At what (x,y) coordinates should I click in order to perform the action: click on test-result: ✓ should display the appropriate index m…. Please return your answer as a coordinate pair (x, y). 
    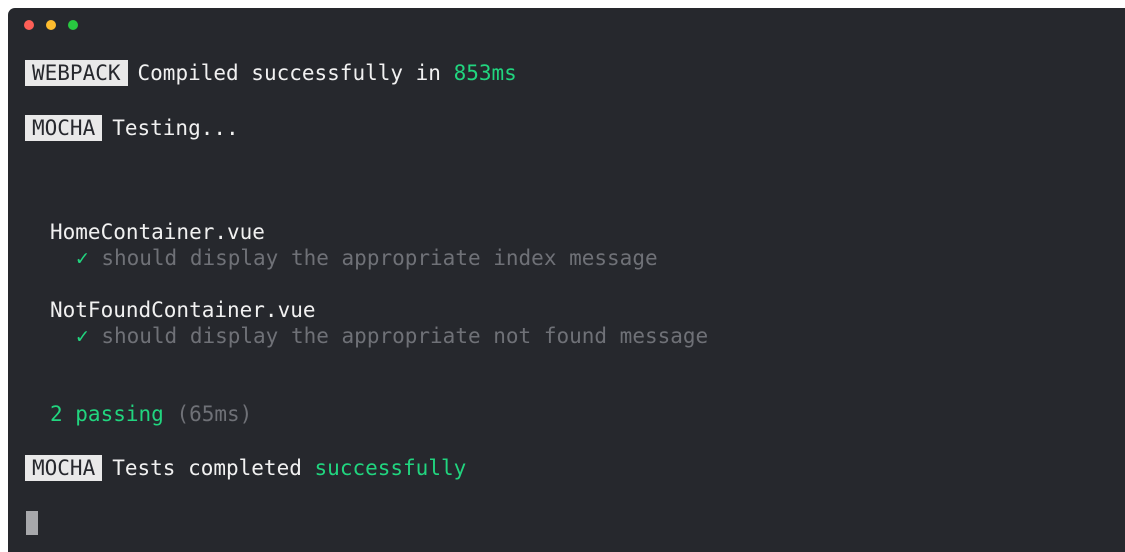
    Looking at the image, I should click on (367, 258).